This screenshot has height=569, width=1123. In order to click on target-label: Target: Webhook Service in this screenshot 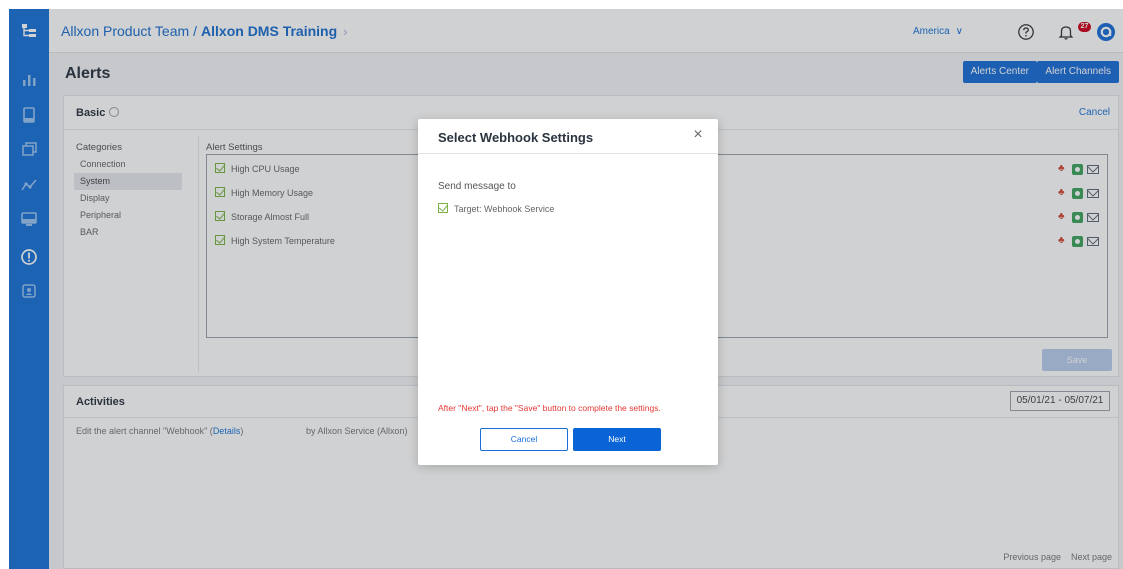, I will do `click(504, 209)`.